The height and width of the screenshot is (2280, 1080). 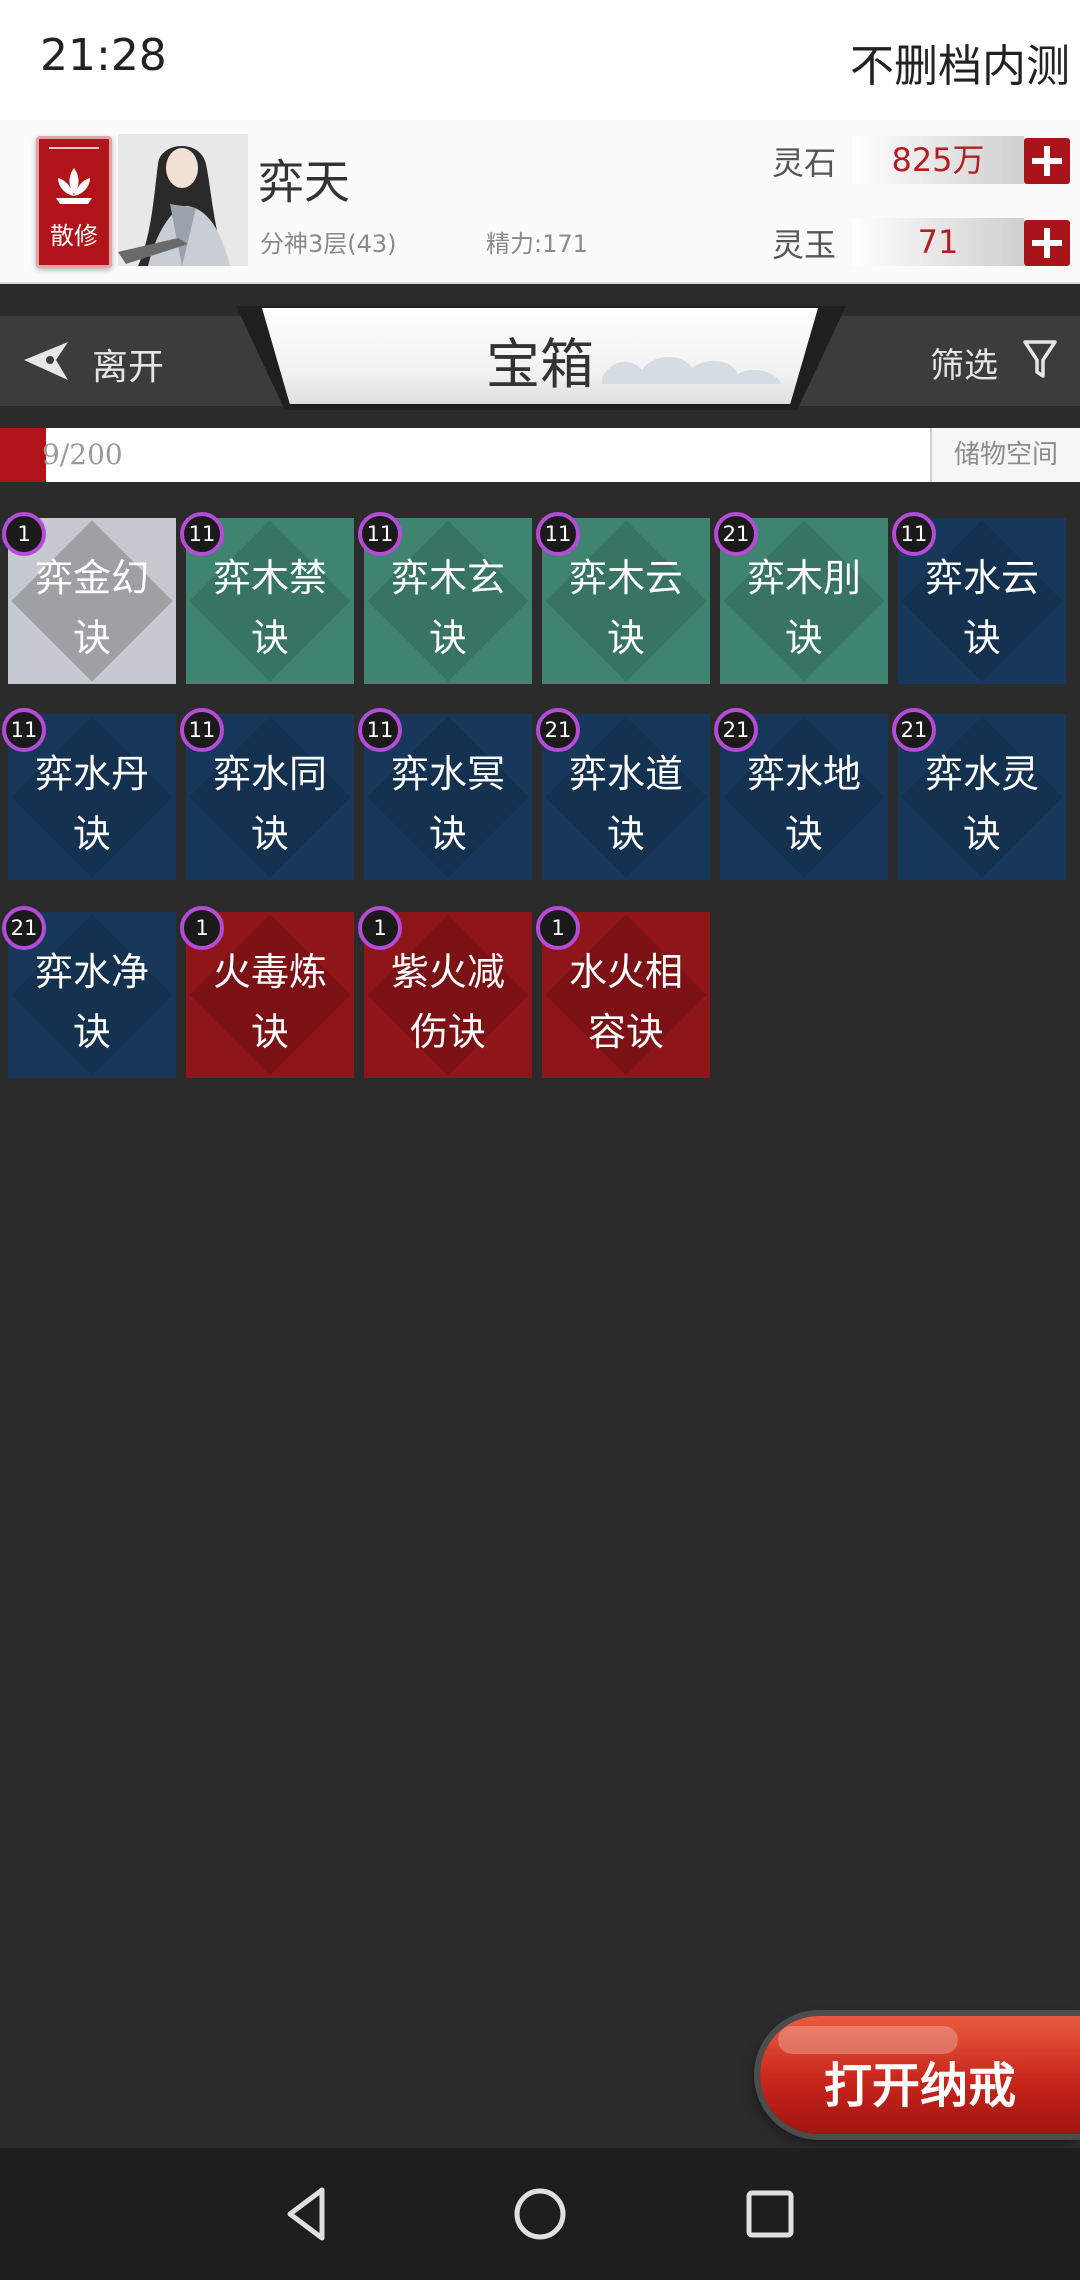 What do you see at coordinates (74, 186) in the screenshot?
I see `lotus-icon` at bounding box center [74, 186].